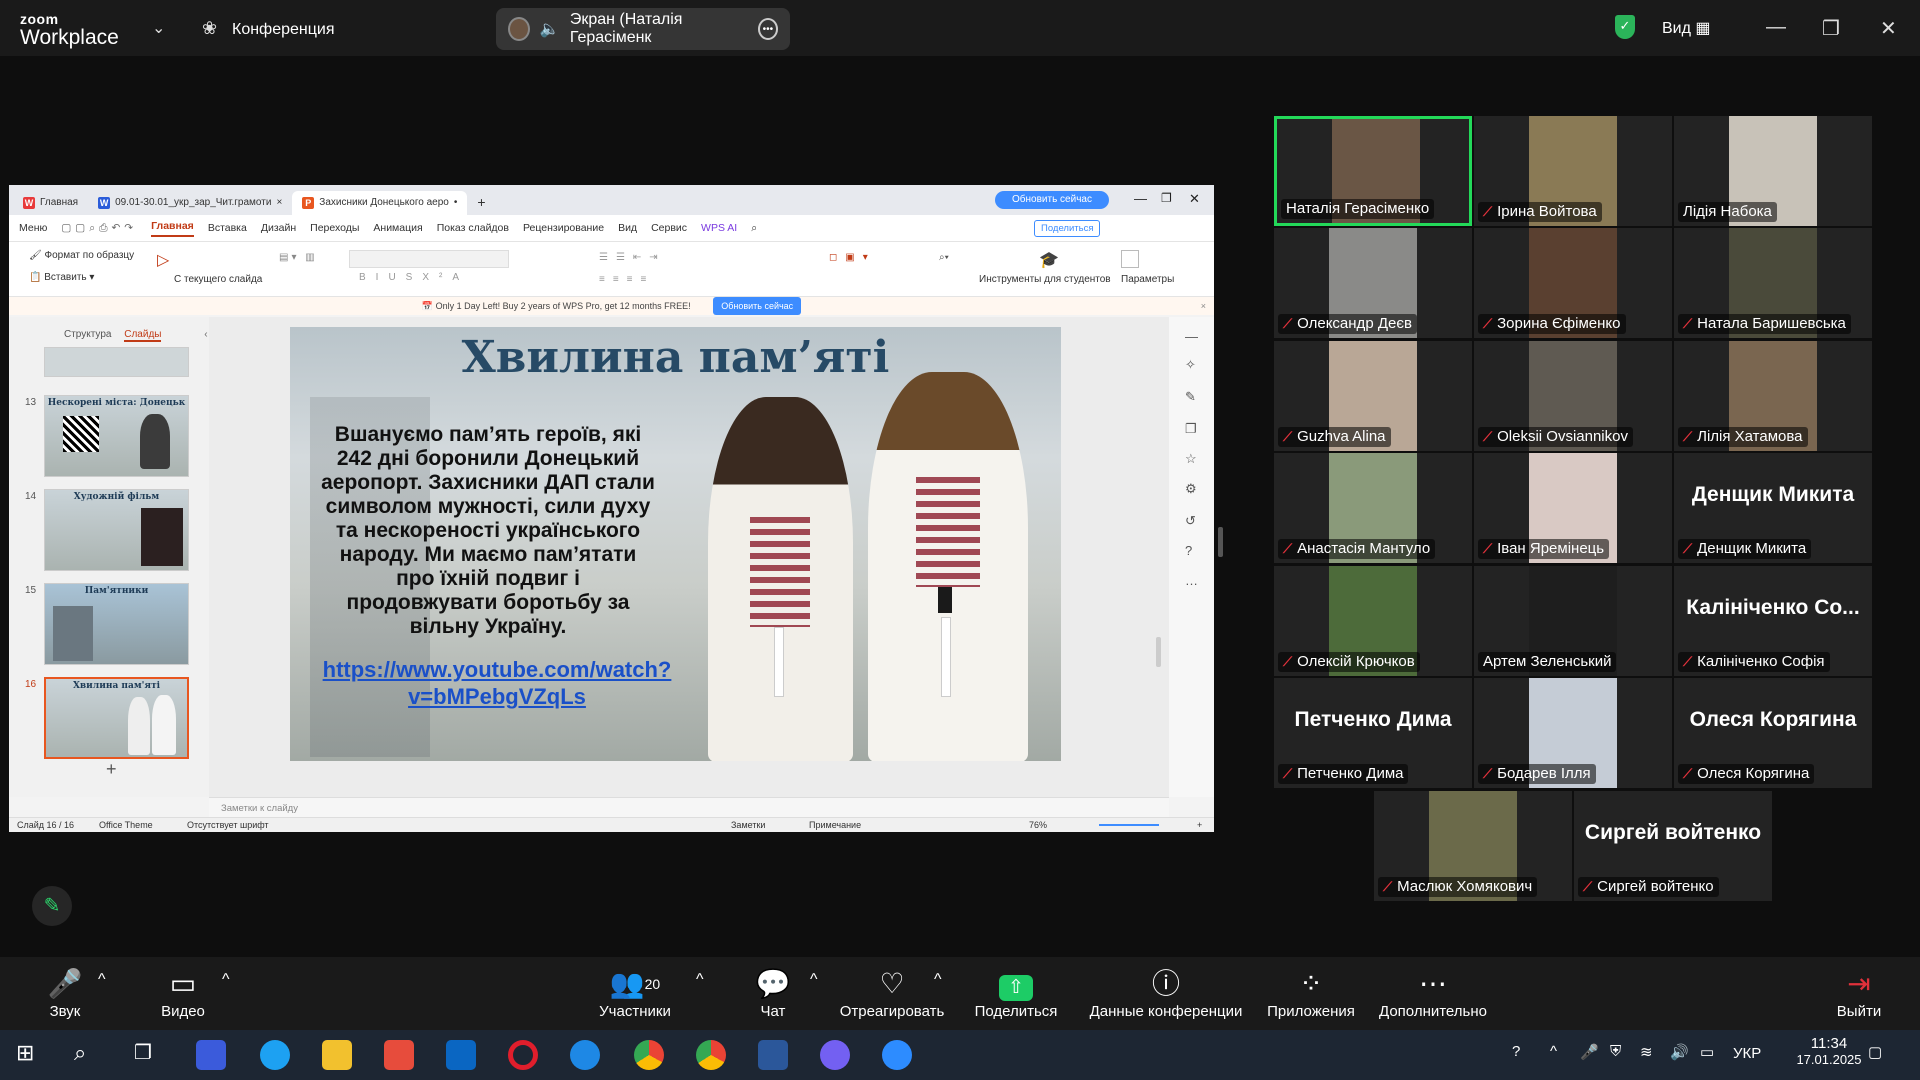 Image resolution: width=1920 pixels, height=1080 pixels. What do you see at coordinates (748, 825) in the screenshot?
I see `notes-toggle: Заметки` at bounding box center [748, 825].